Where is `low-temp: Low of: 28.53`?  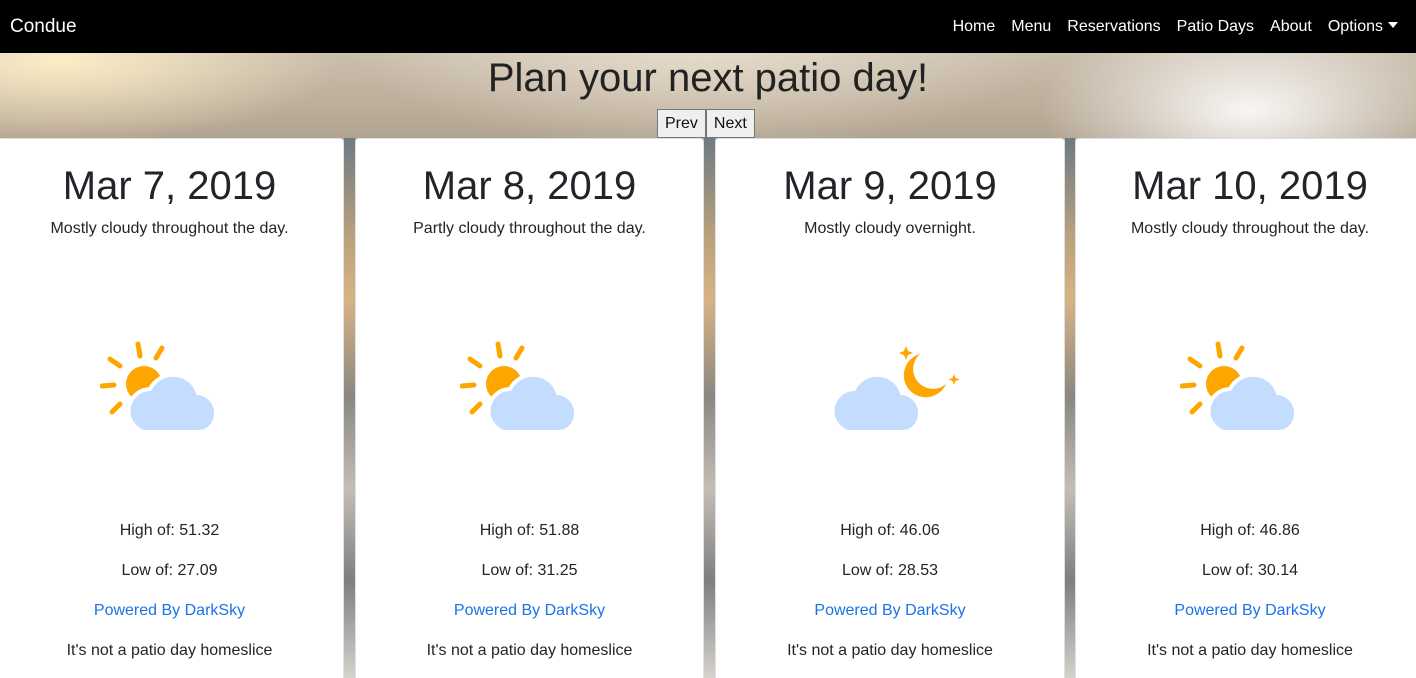 low-temp: Low of: 28.53 is located at coordinates (890, 570).